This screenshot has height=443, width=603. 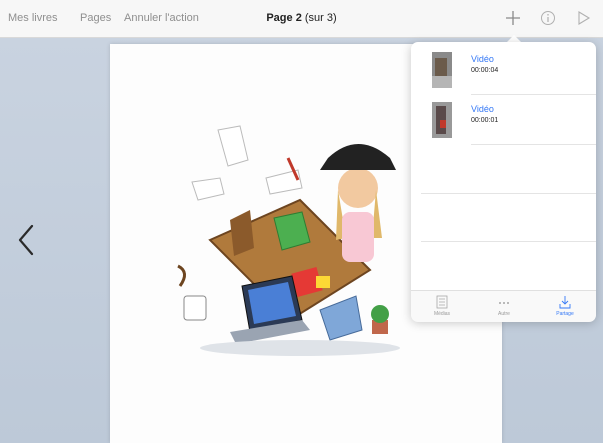 I want to click on tab-media: Médias, so click(x=442, y=306).